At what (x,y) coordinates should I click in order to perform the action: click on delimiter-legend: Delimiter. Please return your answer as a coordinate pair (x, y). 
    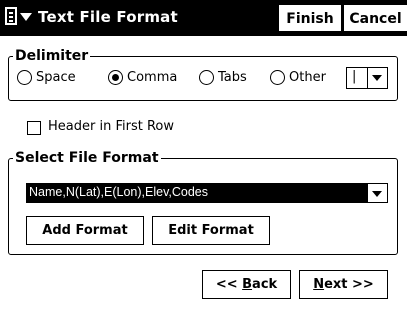
    Looking at the image, I should click on (52, 56).